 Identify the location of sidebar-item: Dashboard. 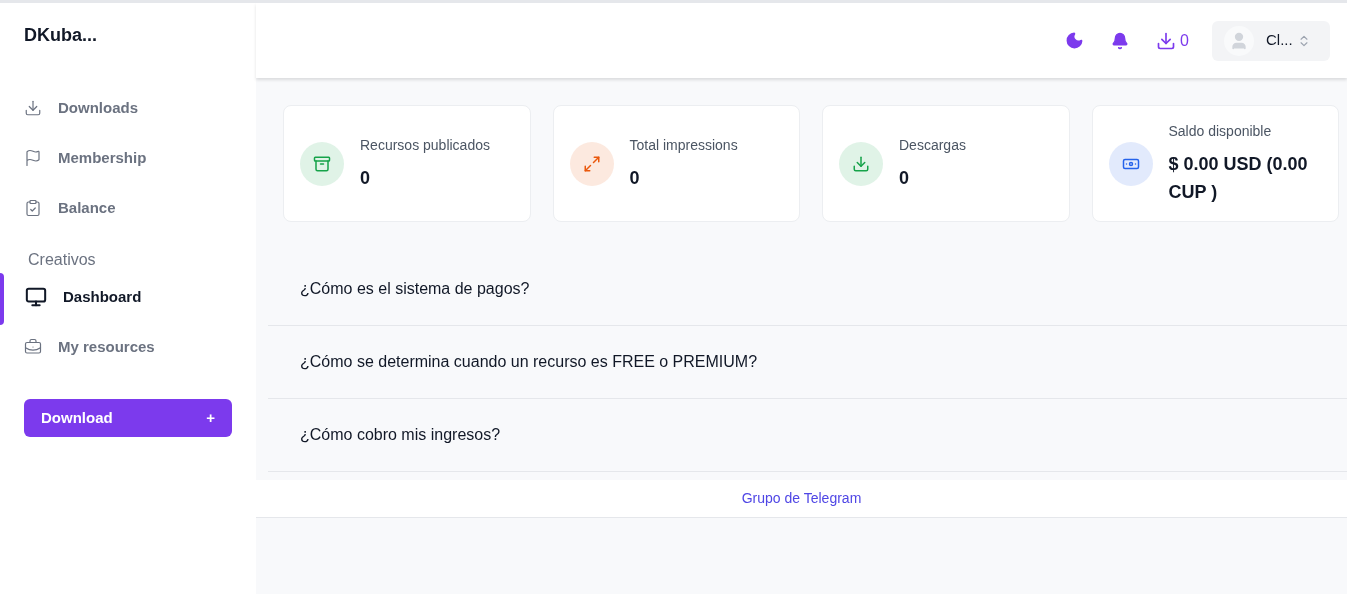
(71, 297).